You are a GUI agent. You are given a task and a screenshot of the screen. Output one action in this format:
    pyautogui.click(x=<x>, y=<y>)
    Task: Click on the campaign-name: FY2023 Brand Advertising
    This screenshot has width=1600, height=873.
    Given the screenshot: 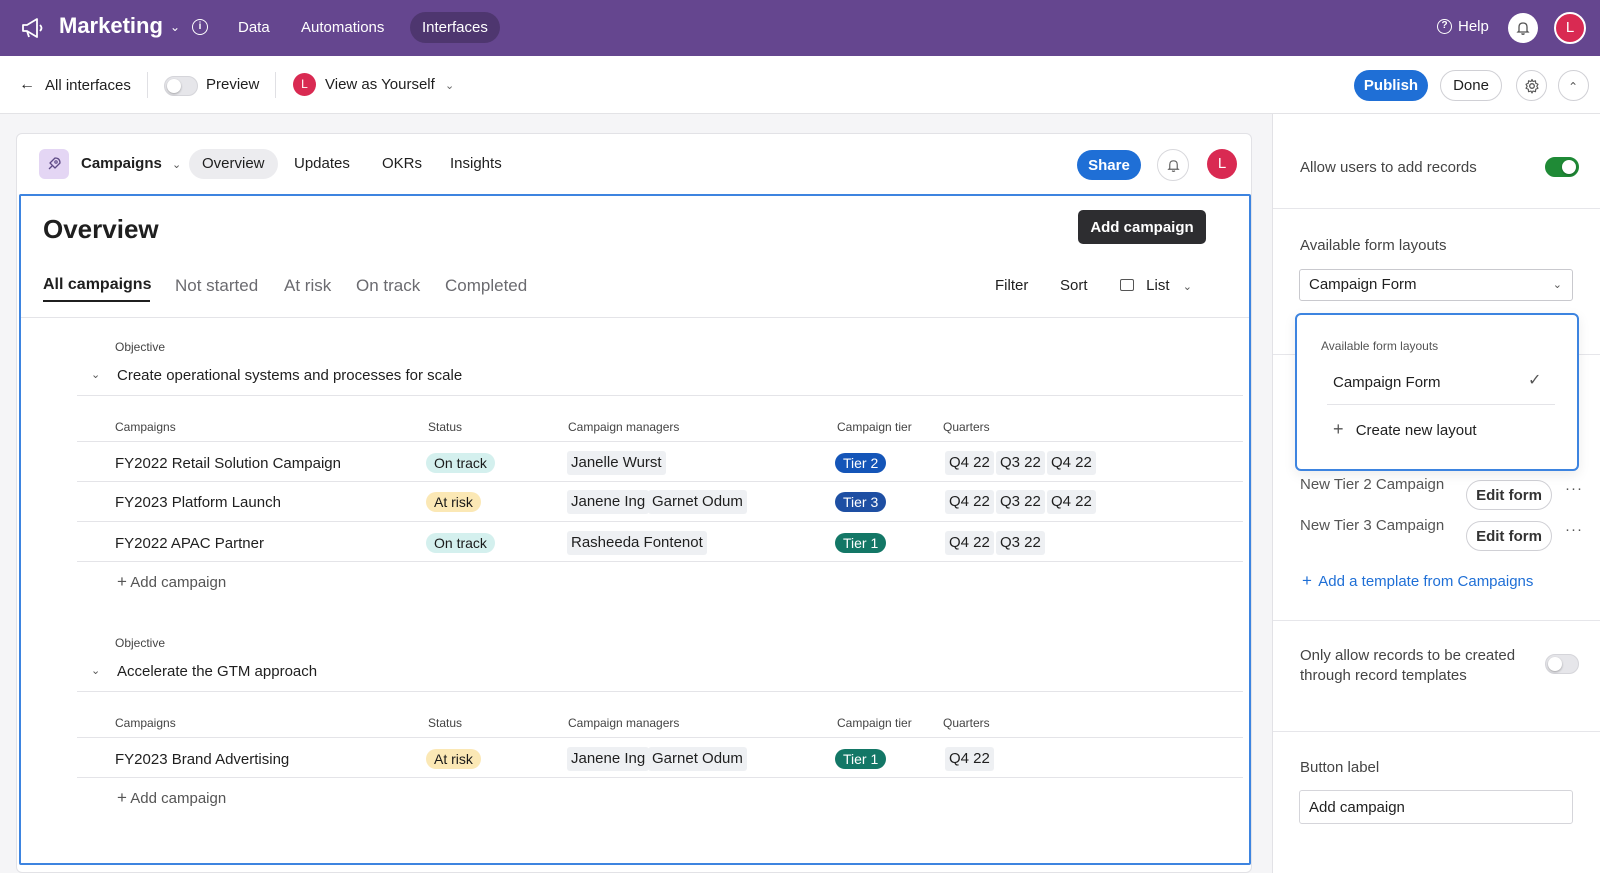 What is the action you would take?
    pyautogui.click(x=202, y=759)
    